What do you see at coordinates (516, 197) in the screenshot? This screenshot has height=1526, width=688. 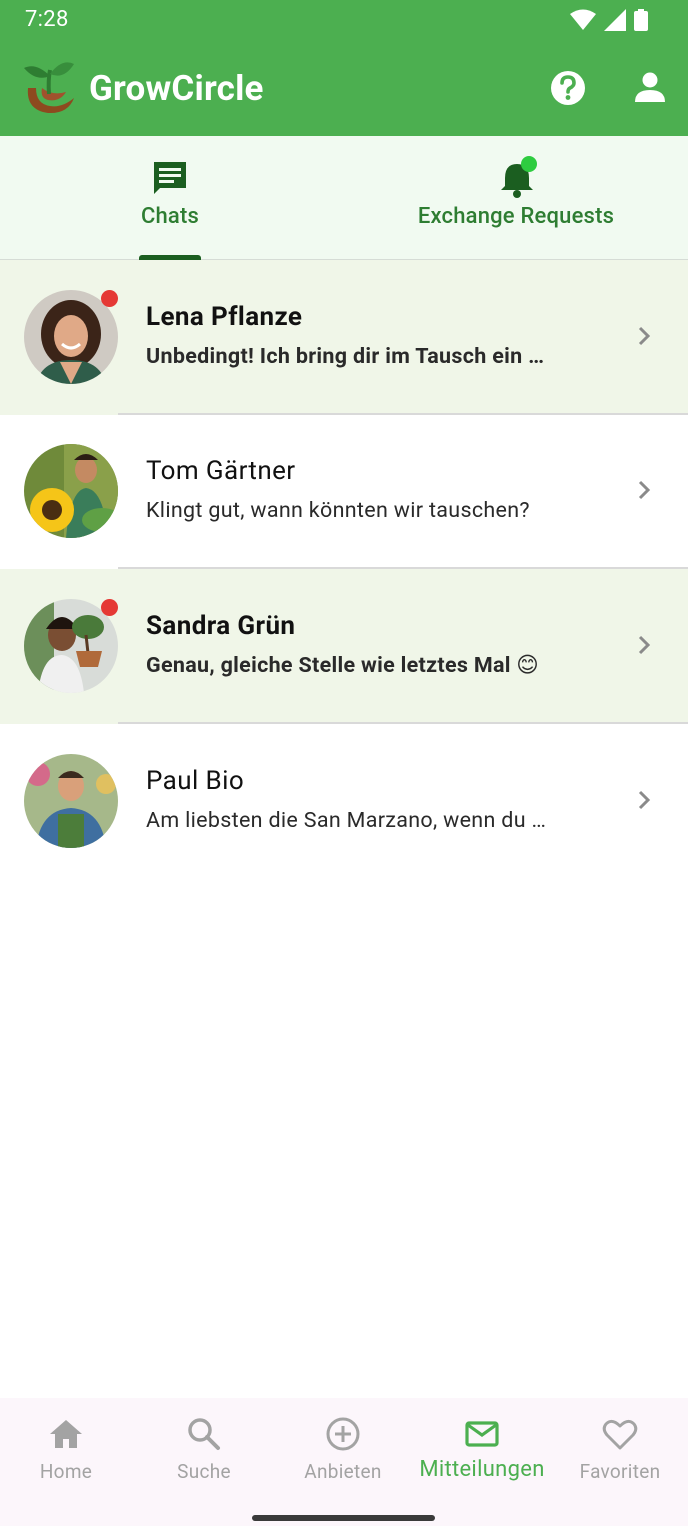 I see `tab-exchange-requests: Exchange Requests` at bounding box center [516, 197].